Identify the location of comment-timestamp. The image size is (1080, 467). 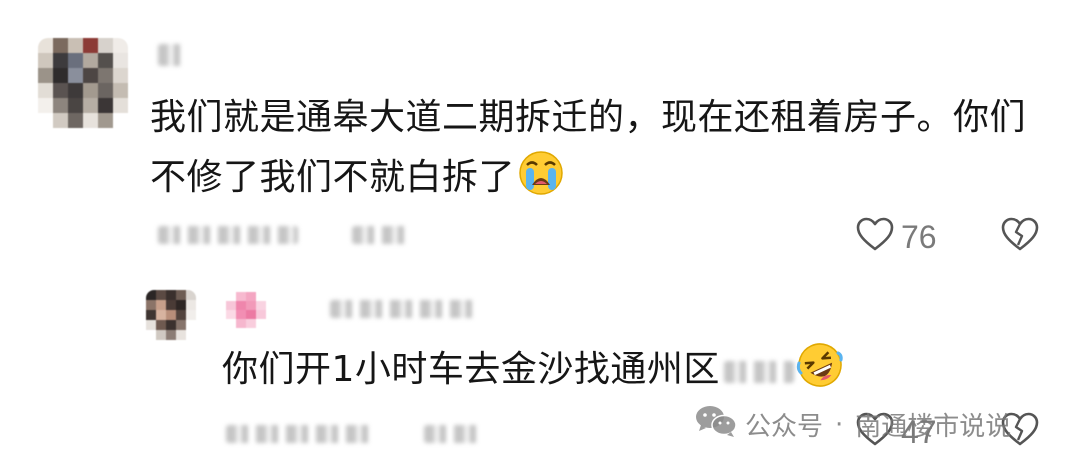
(228, 235).